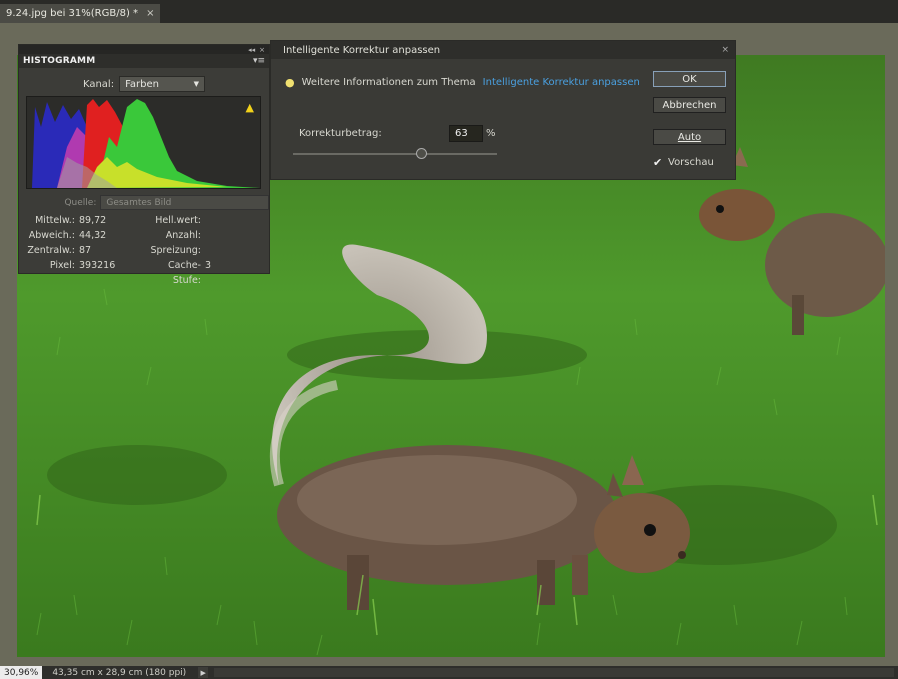 The width and height of the screenshot is (898, 679). Describe the element at coordinates (144, 61) in the screenshot. I see `panel-header: HISTOGRAMM ▾≡` at that location.